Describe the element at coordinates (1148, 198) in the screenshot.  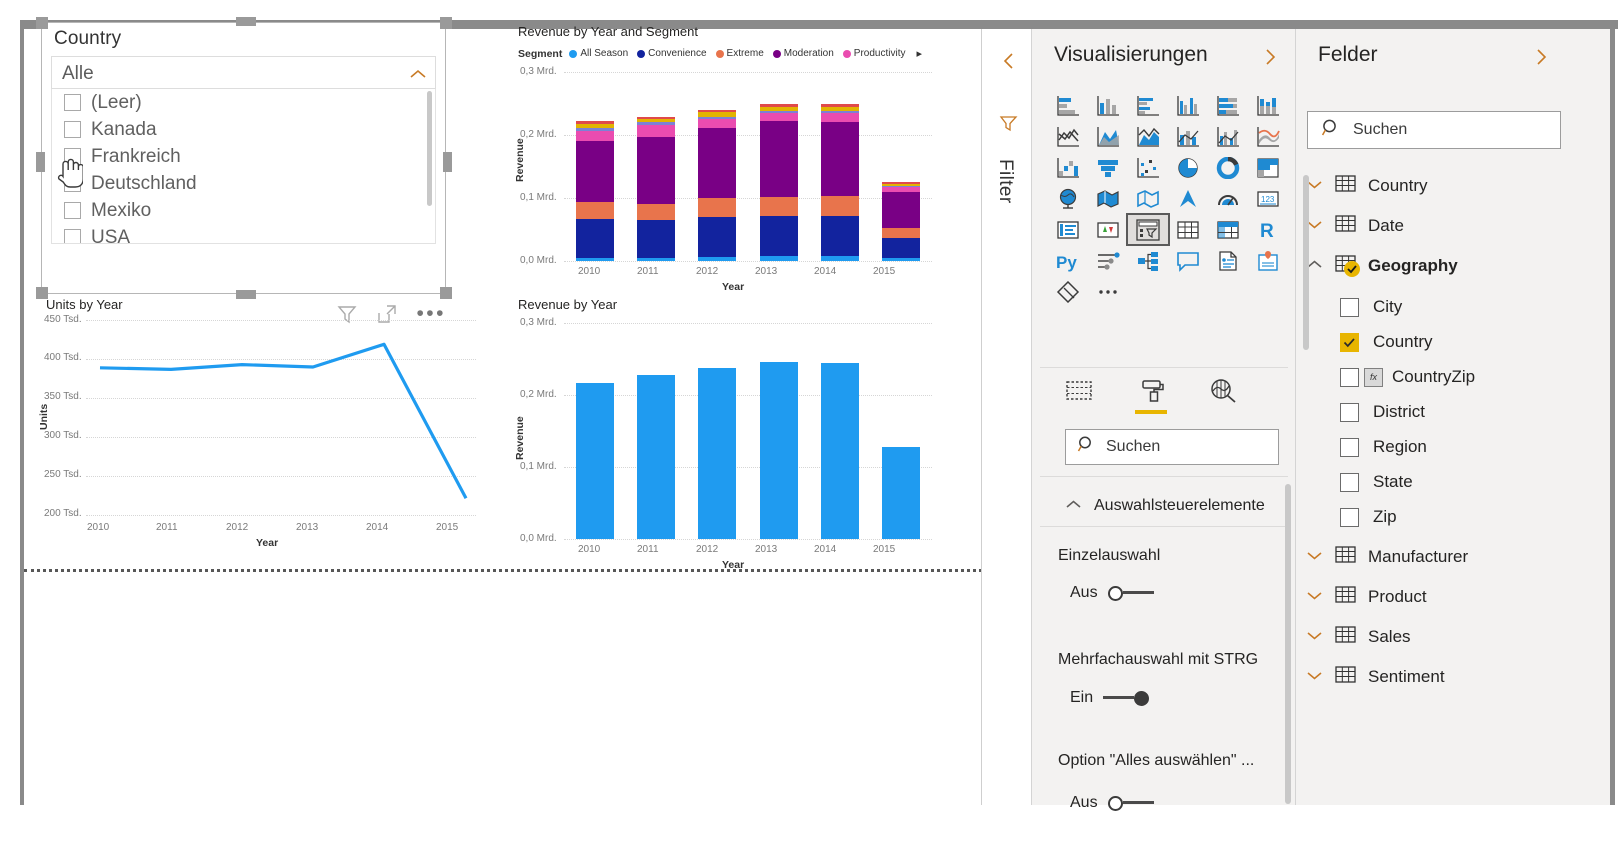
I see `shape-map-icon` at that location.